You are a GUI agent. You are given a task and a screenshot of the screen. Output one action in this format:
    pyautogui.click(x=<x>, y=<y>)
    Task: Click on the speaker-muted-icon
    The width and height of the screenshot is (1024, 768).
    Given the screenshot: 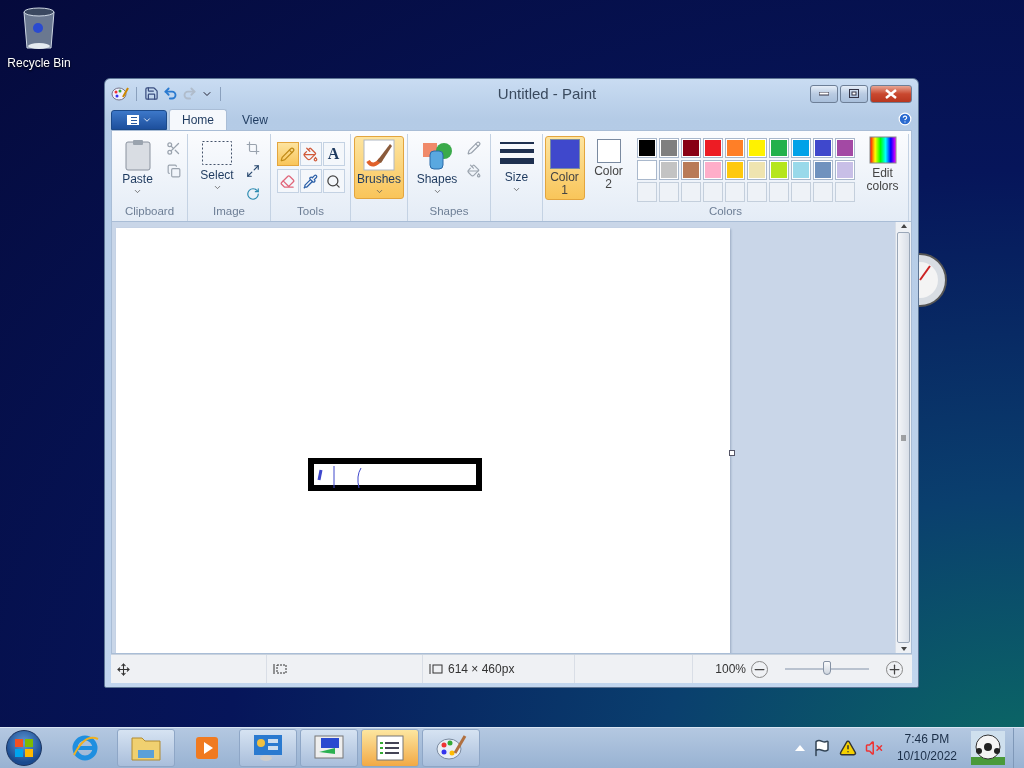 What is the action you would take?
    pyautogui.click(x=873, y=748)
    